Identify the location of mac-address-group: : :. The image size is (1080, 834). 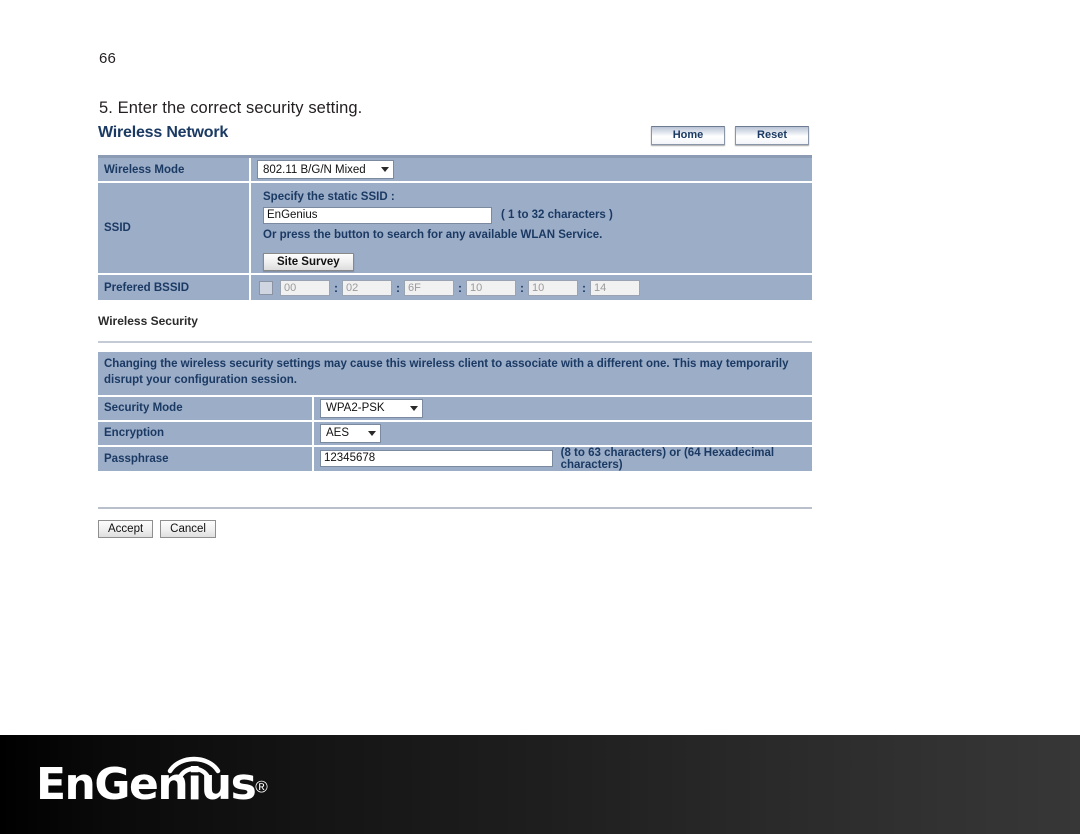
(534, 287).